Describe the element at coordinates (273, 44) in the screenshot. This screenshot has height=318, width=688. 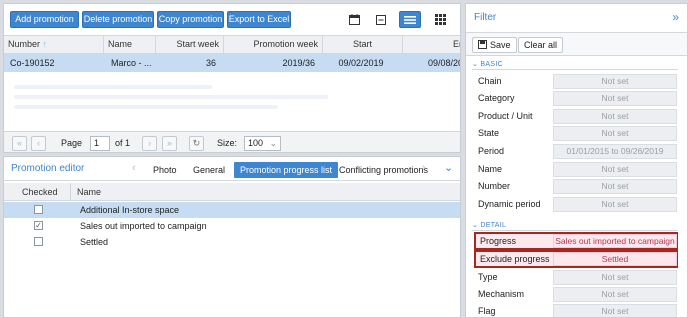
I see `header-promotion-week: Promotion week` at that location.